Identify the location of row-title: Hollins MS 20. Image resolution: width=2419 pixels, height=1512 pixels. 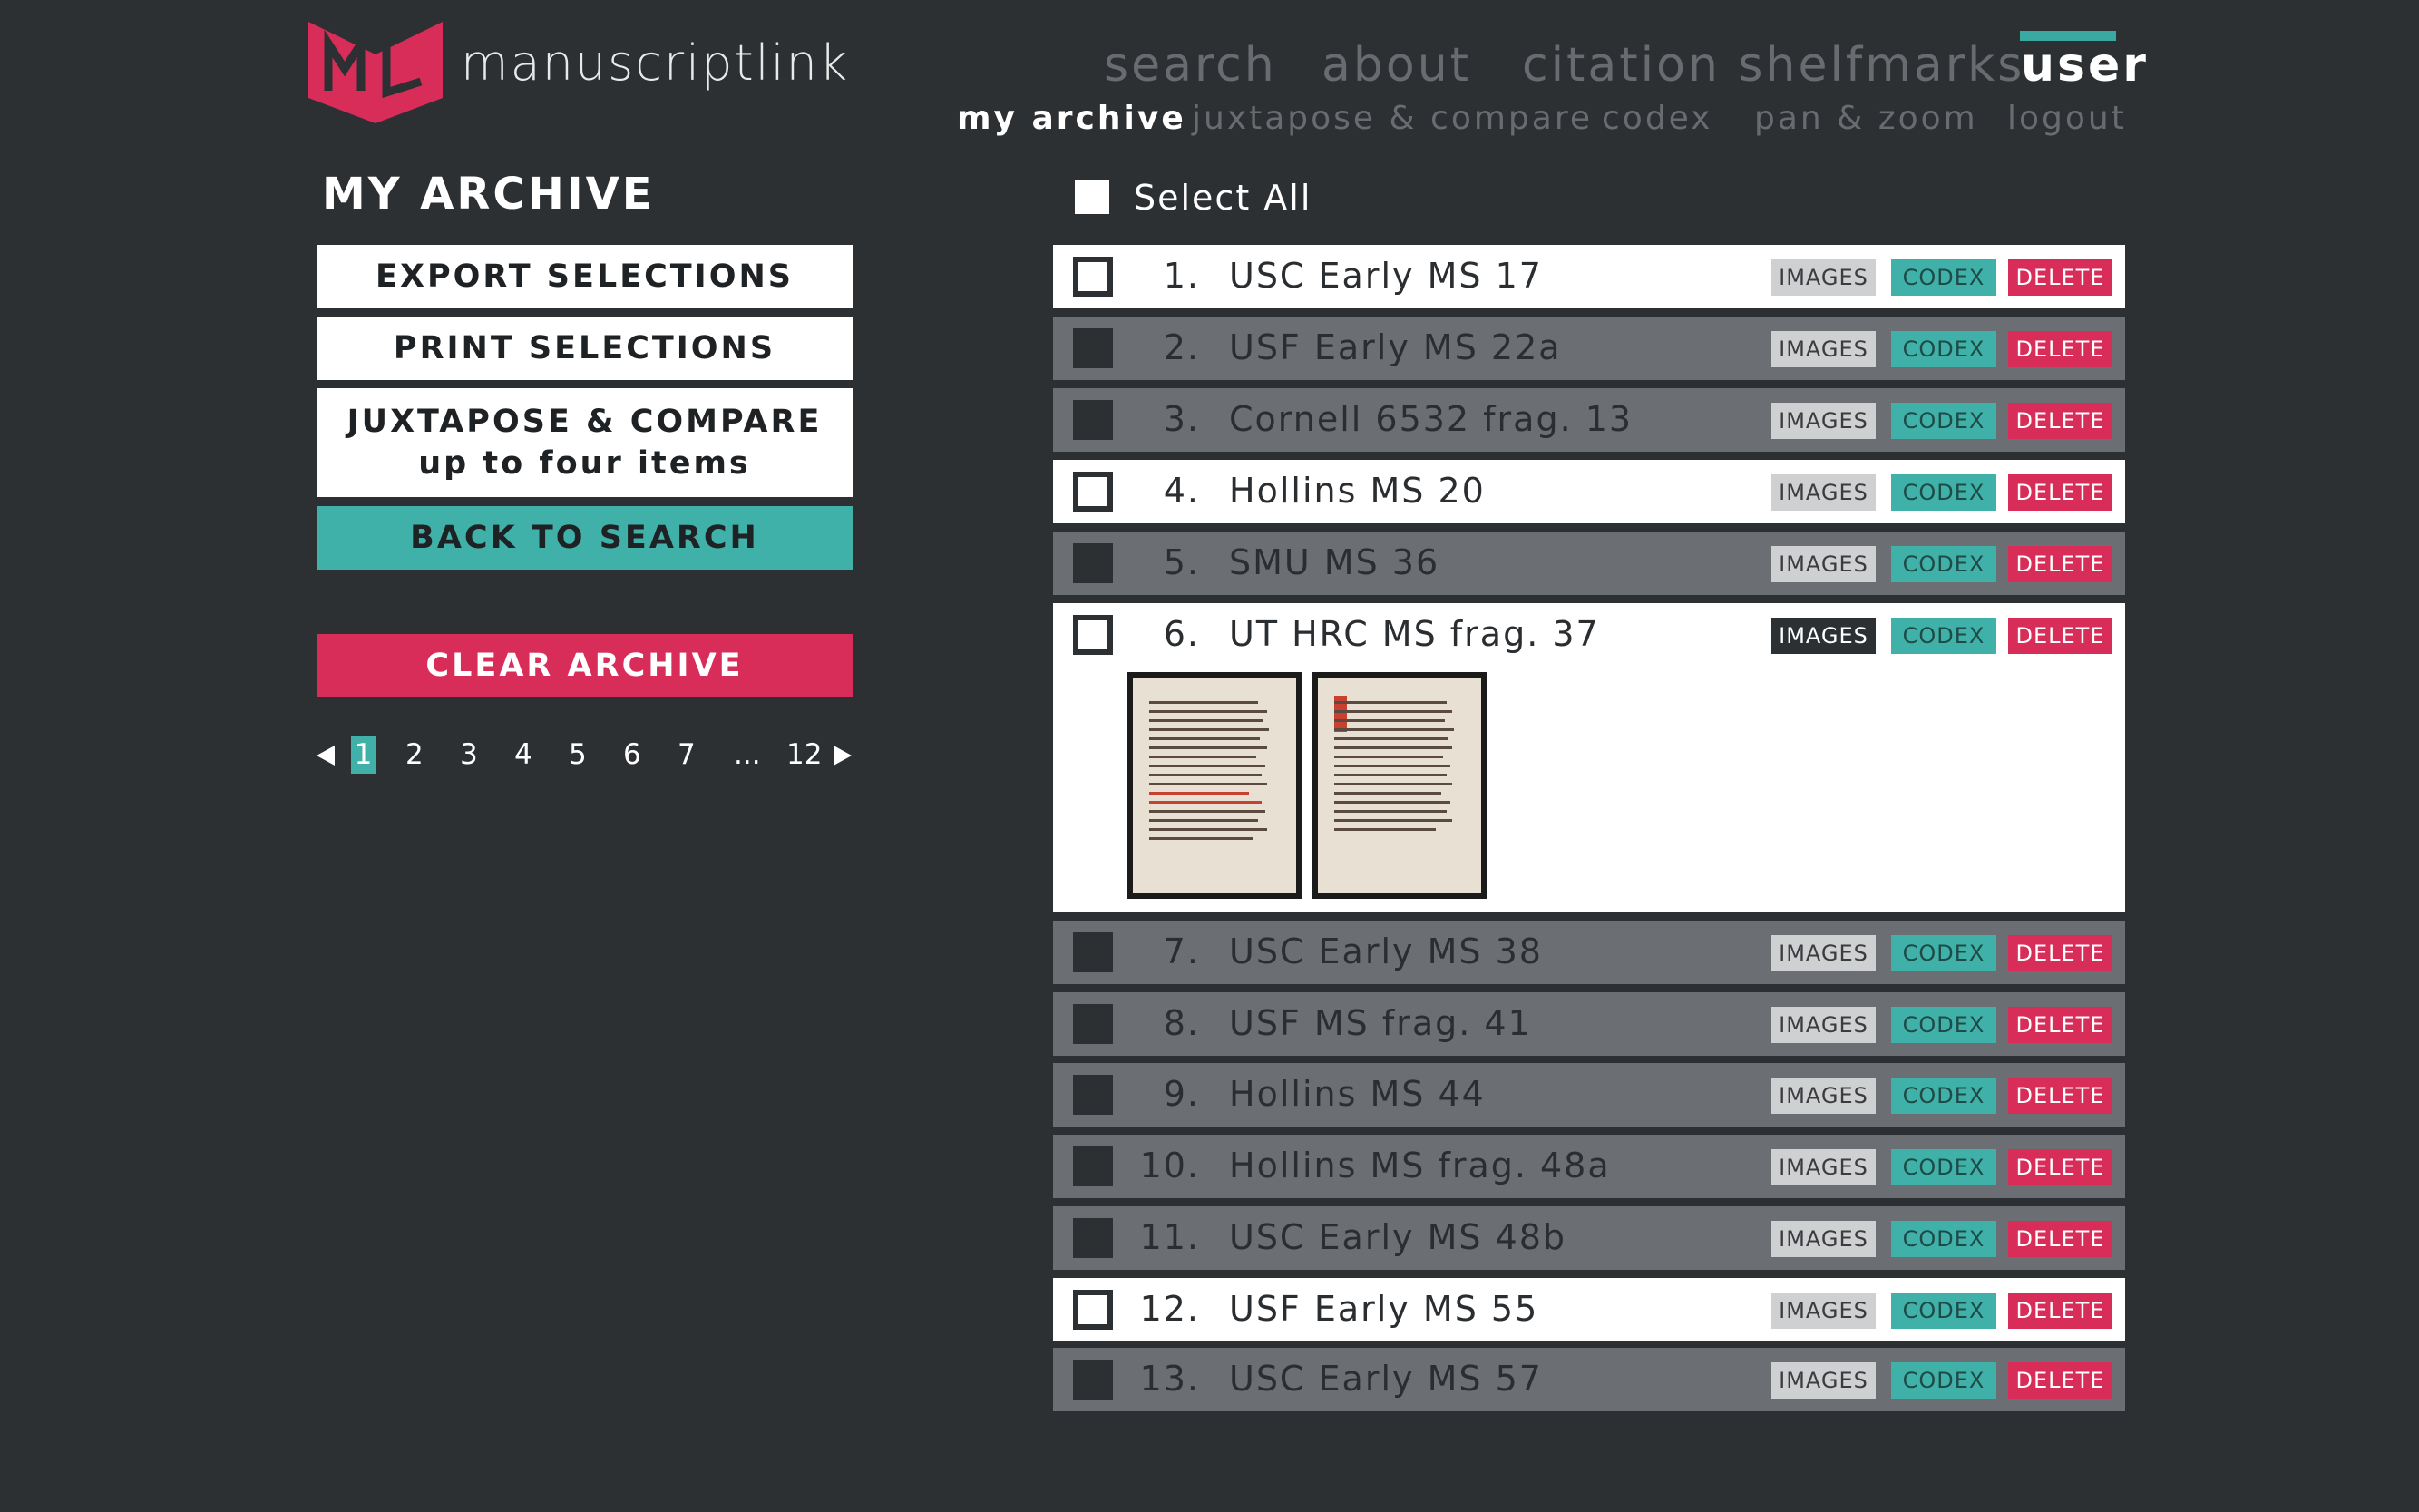
(1357, 491).